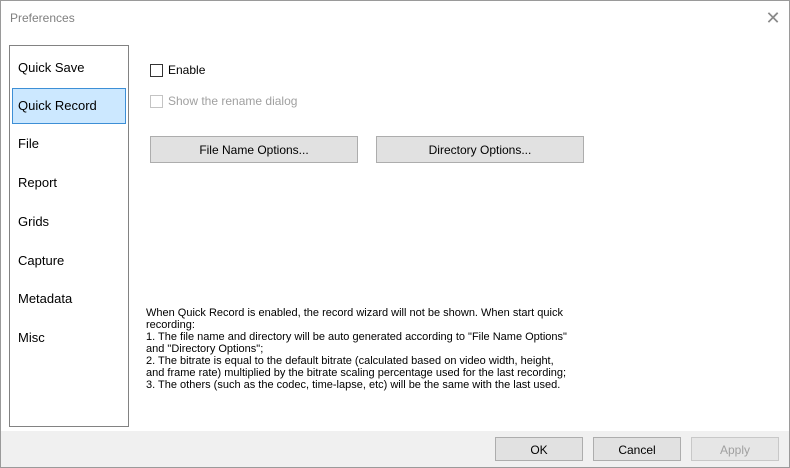 Image resolution: width=790 pixels, height=468 pixels. Describe the element at coordinates (69, 222) in the screenshot. I see `sidebar-item-grids: Grids` at that location.